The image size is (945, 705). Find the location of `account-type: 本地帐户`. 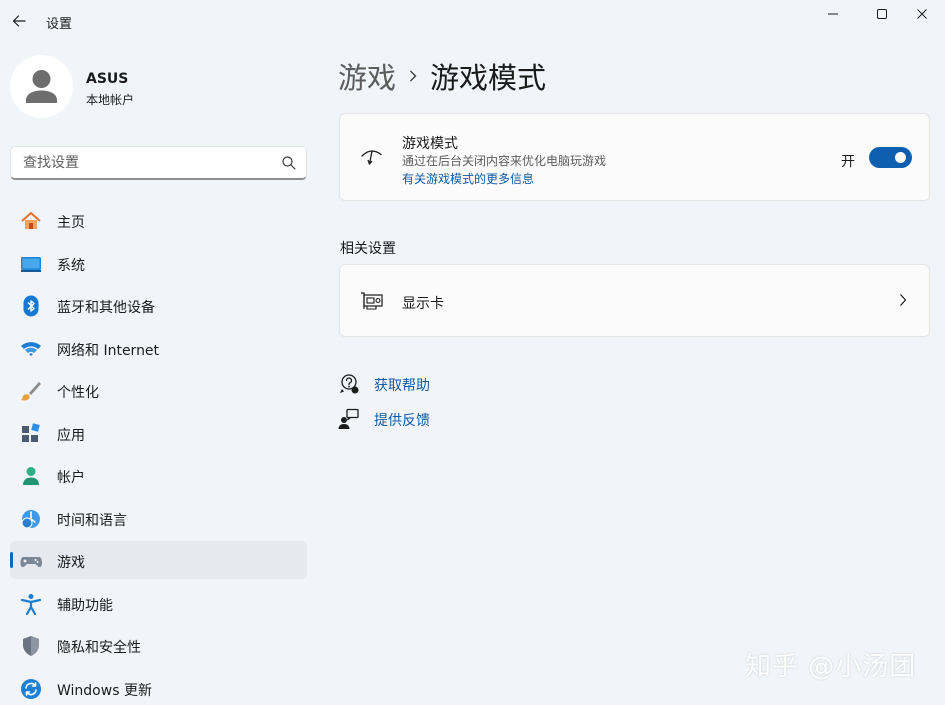

account-type: 本地帐户 is located at coordinates (110, 100).